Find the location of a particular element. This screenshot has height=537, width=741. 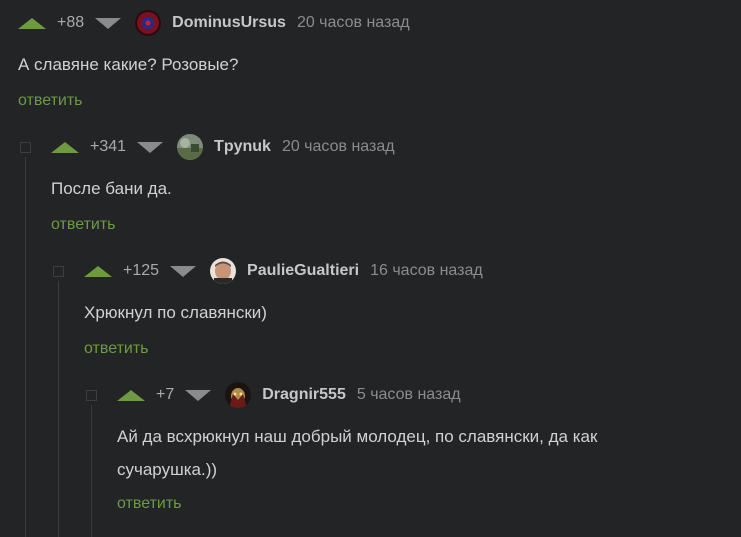

comment-header: +7 Dragnir555 5 часов назад is located at coordinates (289, 395).